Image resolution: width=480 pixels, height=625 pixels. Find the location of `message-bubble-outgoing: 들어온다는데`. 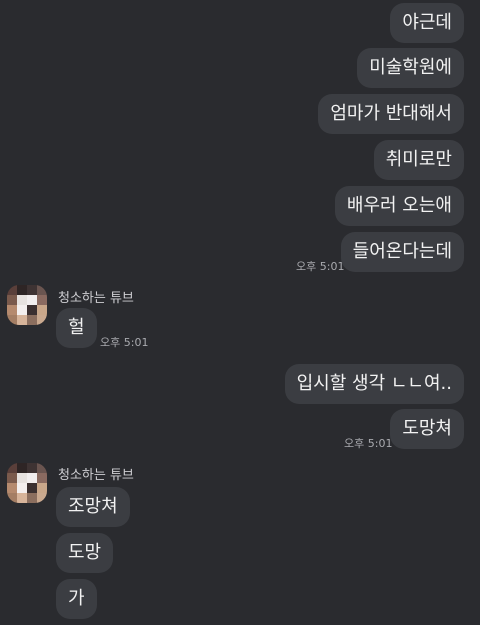

message-bubble-outgoing: 들어온다는데 is located at coordinates (402, 252).